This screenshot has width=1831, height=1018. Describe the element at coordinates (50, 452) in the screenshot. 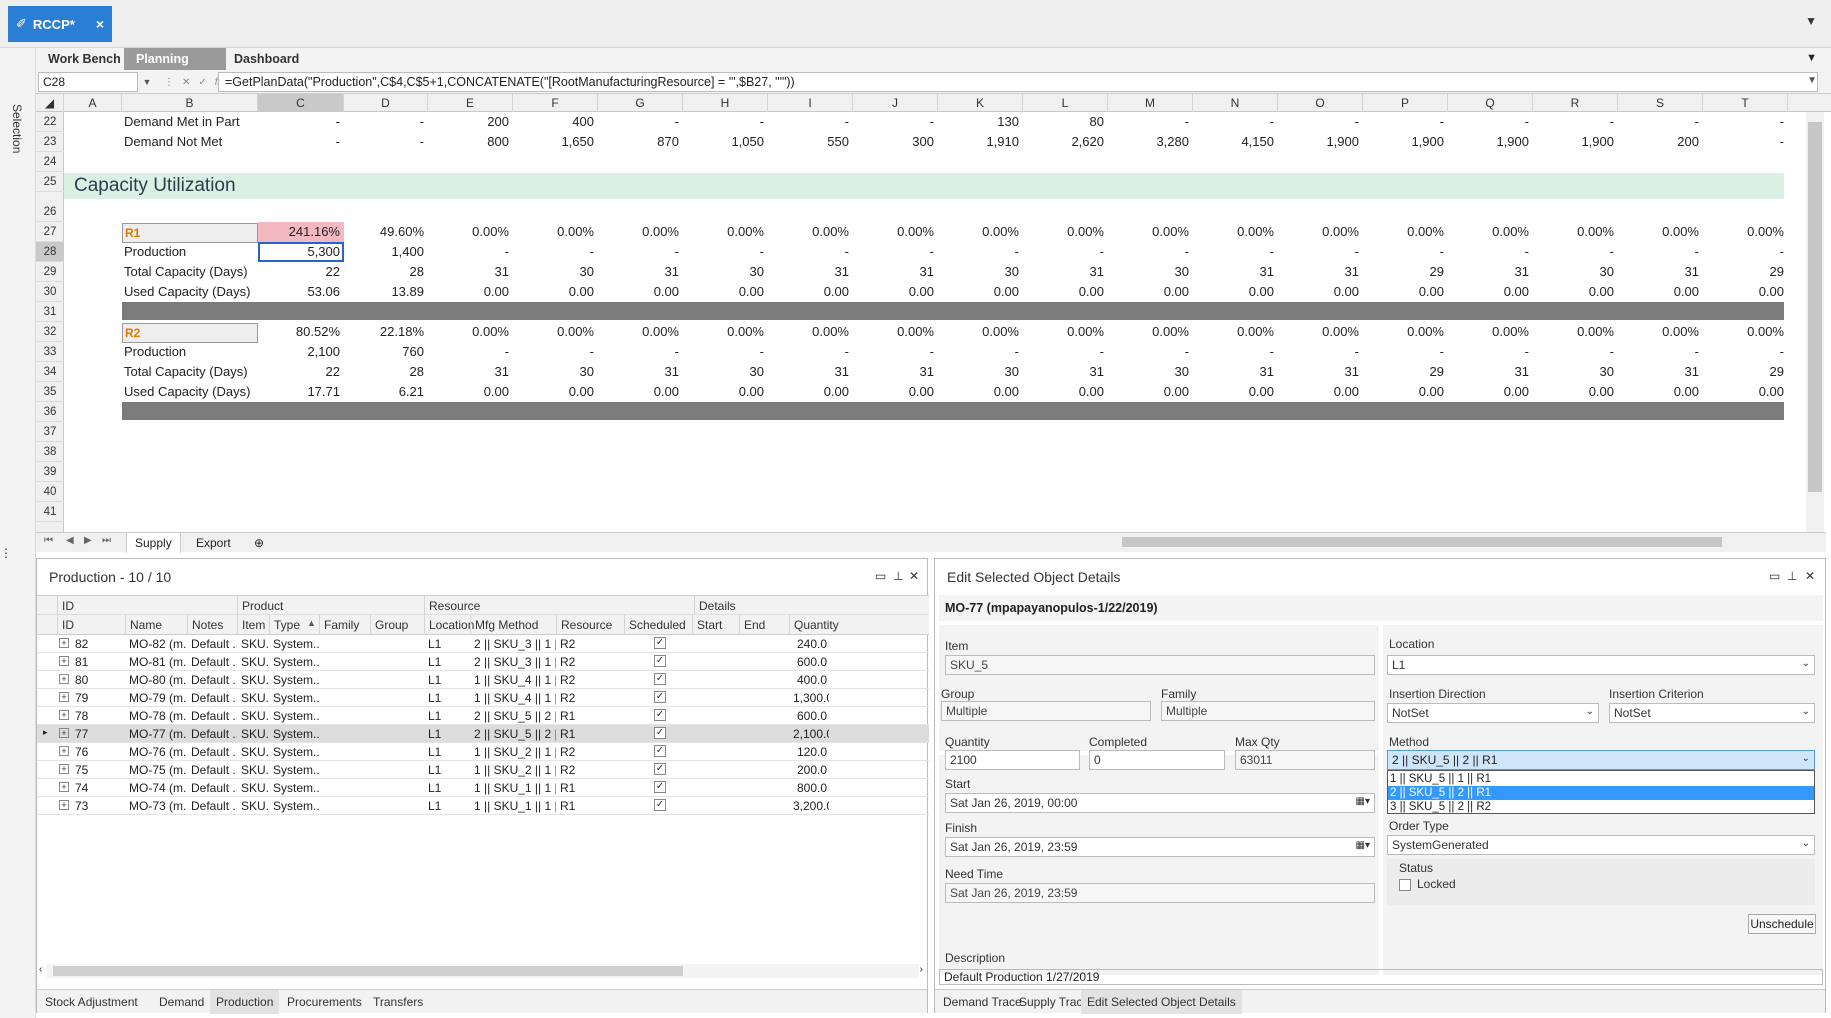

I see `row-header: 38` at that location.